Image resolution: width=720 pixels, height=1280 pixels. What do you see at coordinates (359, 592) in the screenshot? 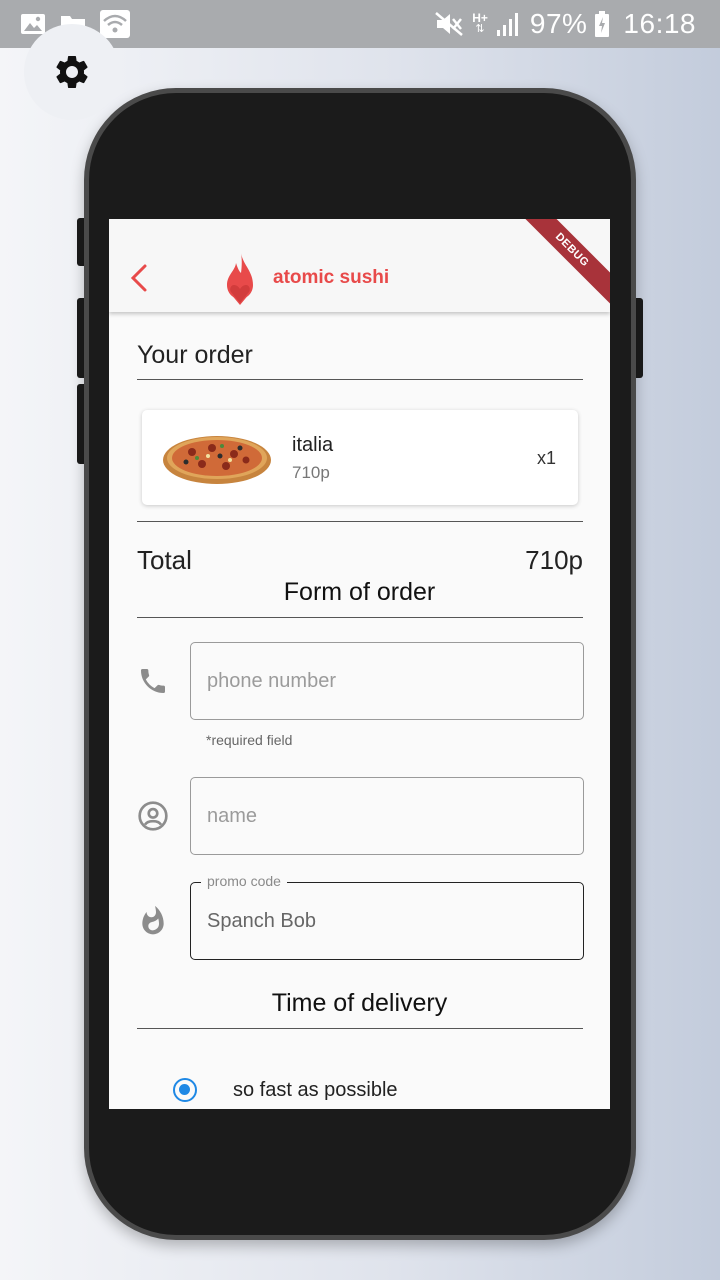
I see `form-of-order-title: Form of order` at bounding box center [359, 592].